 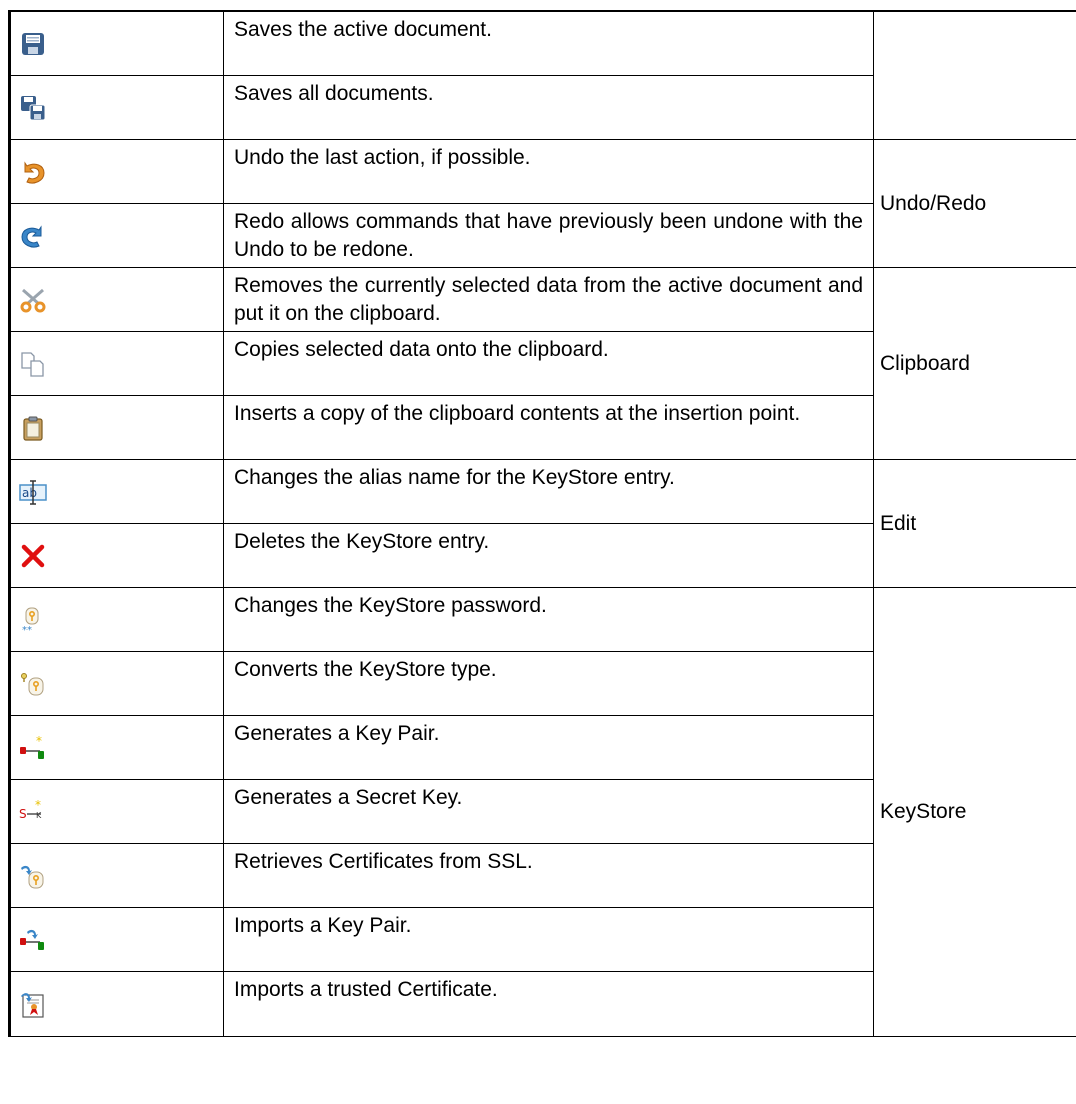 What do you see at coordinates (33, 812) in the screenshot?
I see `generate-secret-key-icon: S K *` at bounding box center [33, 812].